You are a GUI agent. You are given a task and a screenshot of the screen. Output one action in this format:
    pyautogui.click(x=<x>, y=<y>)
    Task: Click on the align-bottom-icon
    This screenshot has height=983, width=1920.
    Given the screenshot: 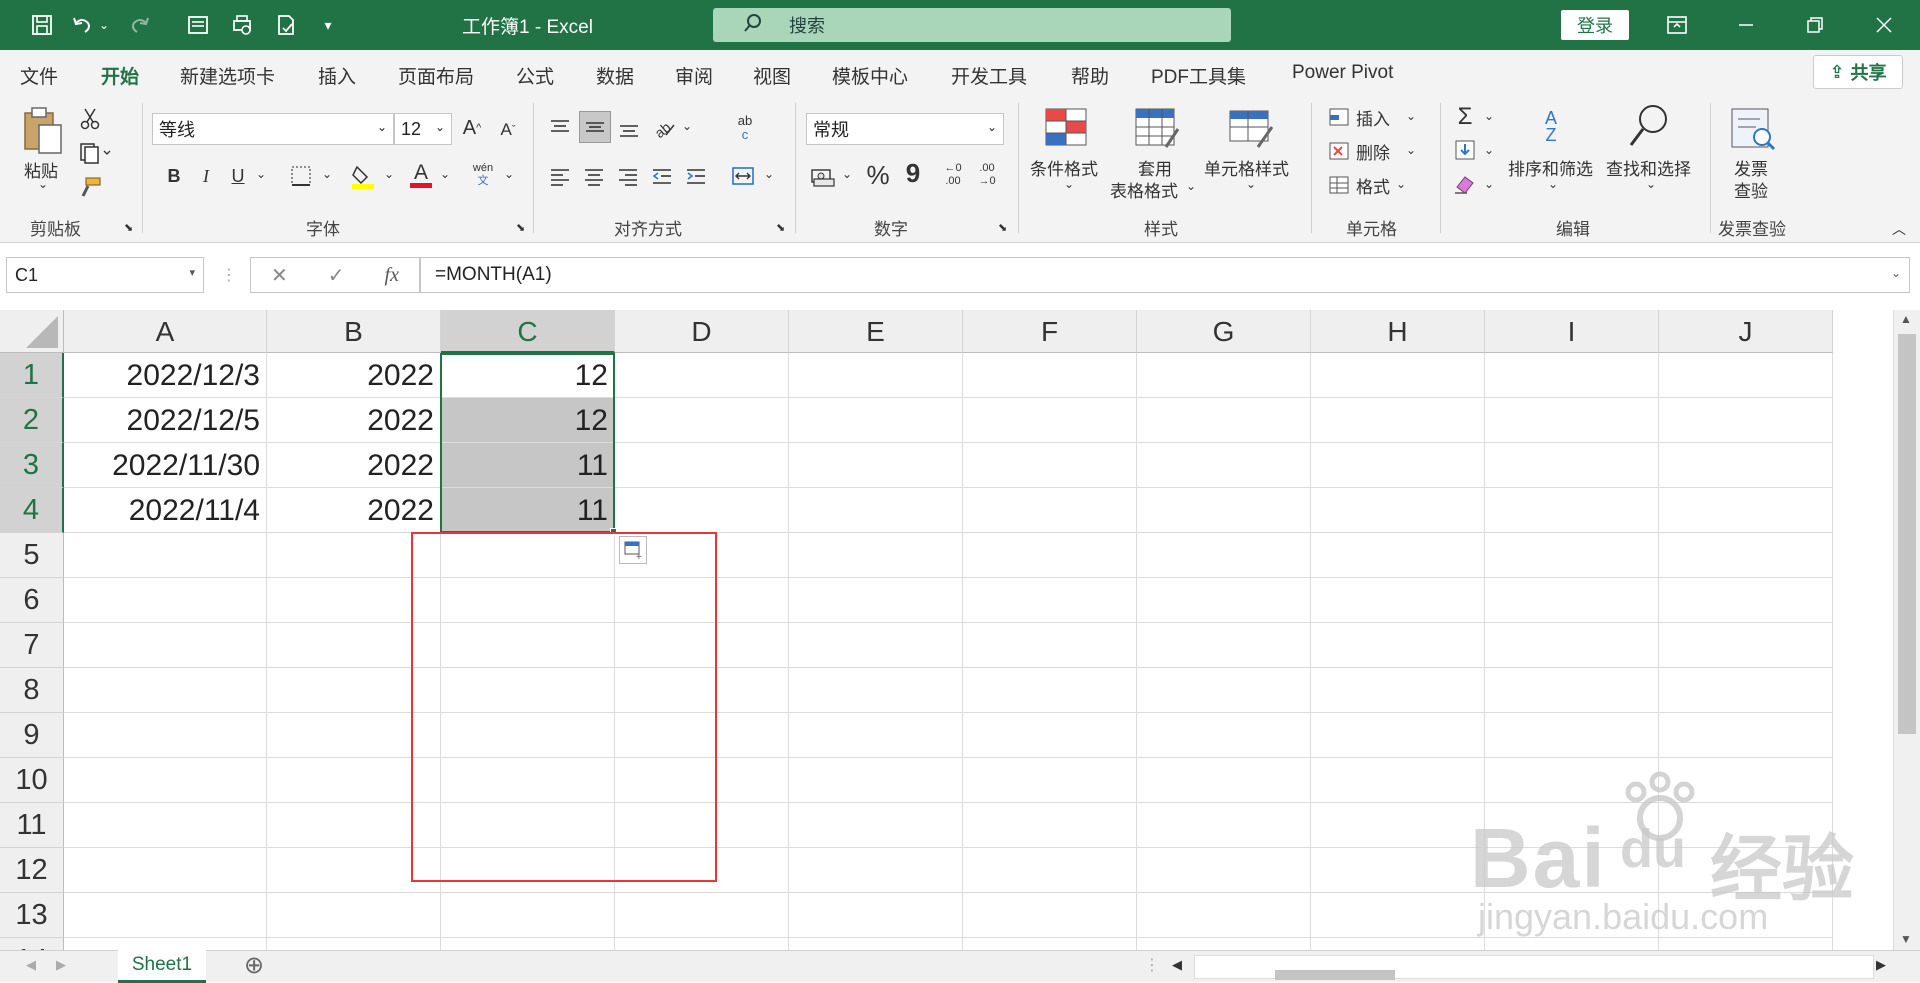 What is the action you would take?
    pyautogui.click(x=629, y=128)
    